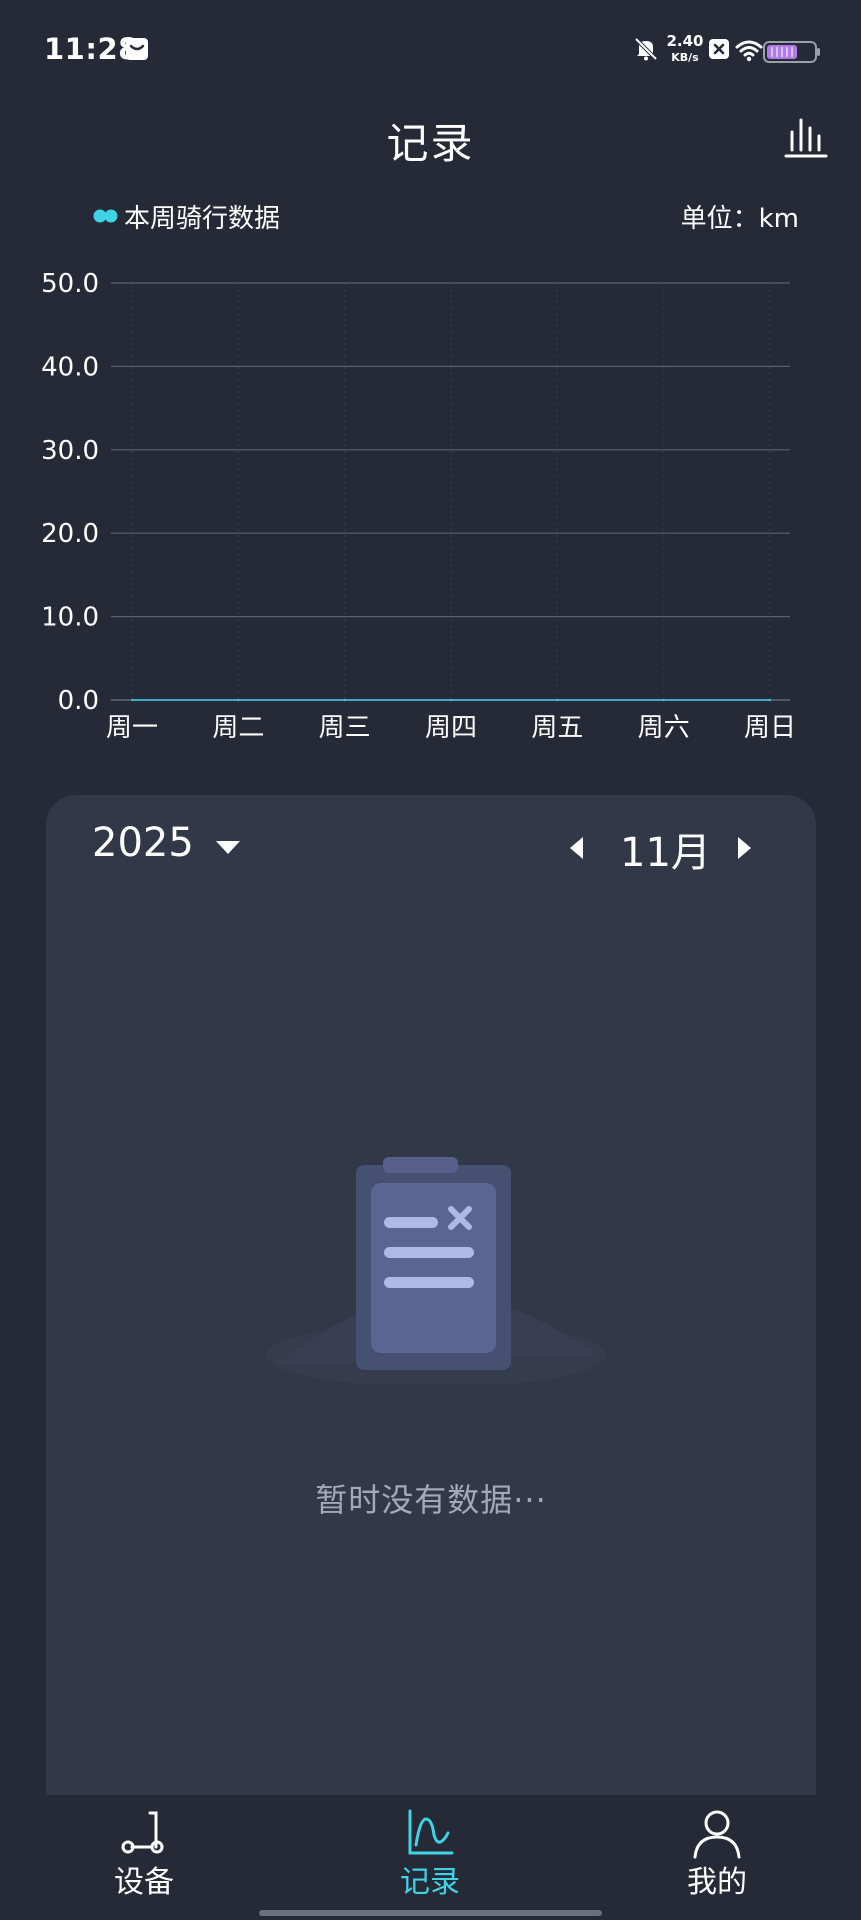 Image resolution: width=861 pixels, height=1920 pixels. Describe the element at coordinates (791, 52) in the screenshot. I see `battery-icon` at that location.